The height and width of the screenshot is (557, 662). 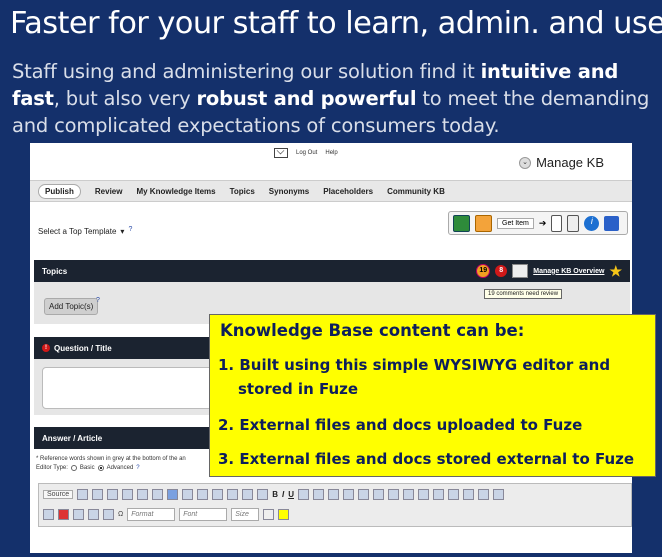 What do you see at coordinates (483, 223) in the screenshot?
I see `search-icon` at bounding box center [483, 223].